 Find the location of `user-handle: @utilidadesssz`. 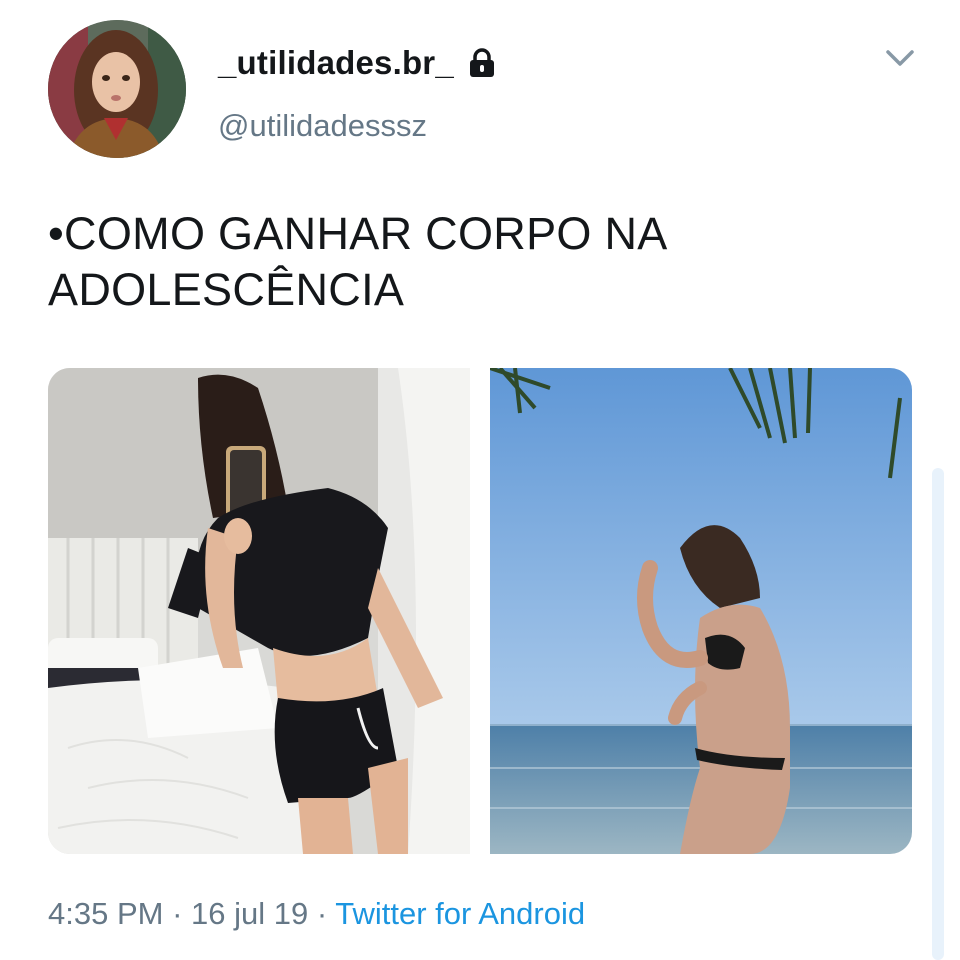

user-handle: @utilidadesssz is located at coordinates (322, 126).